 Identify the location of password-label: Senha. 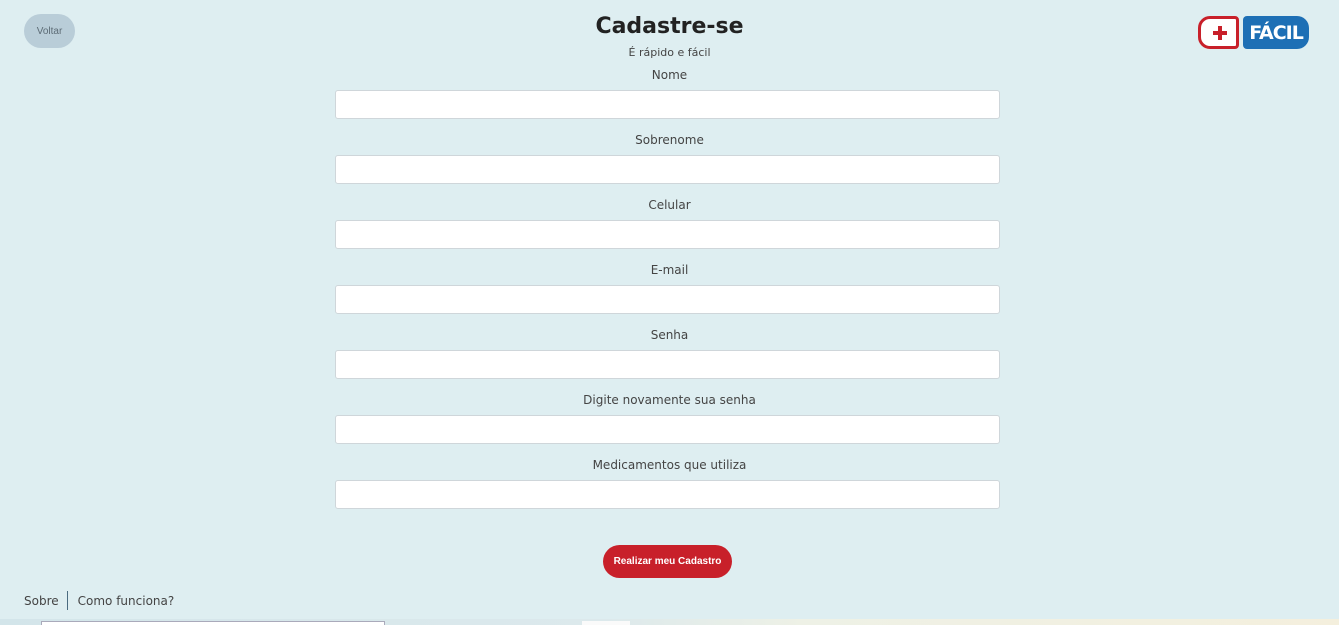
(669, 335).